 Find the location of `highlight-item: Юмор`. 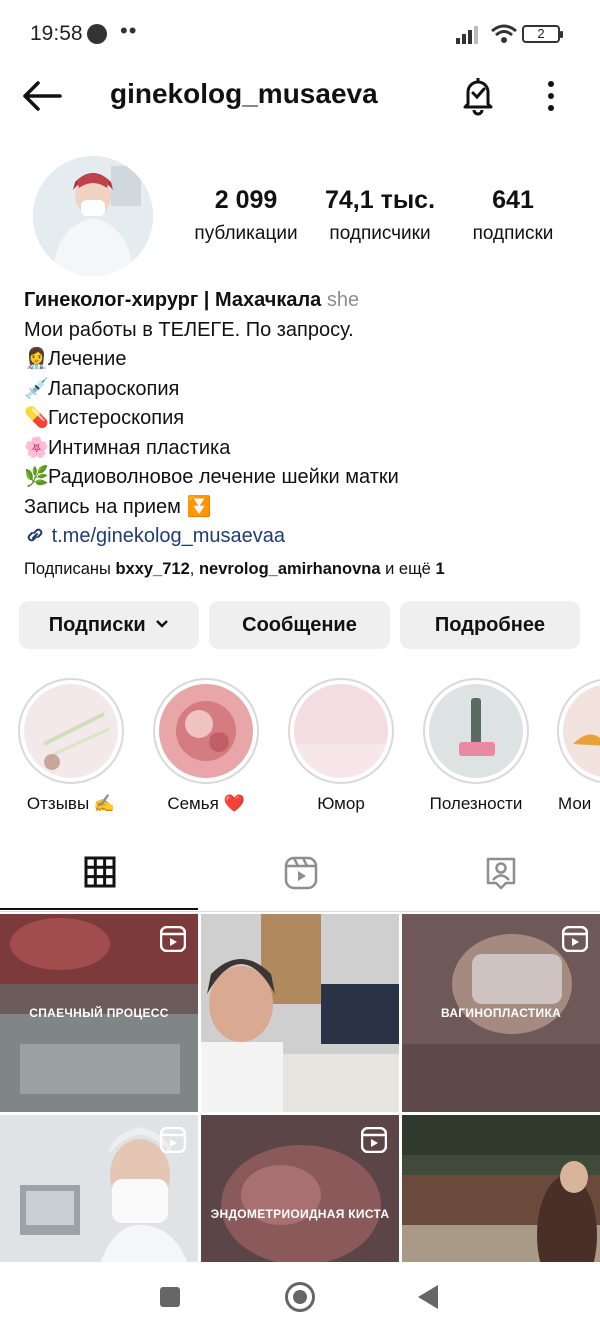

highlight-item: Юмор is located at coordinates (341, 746).